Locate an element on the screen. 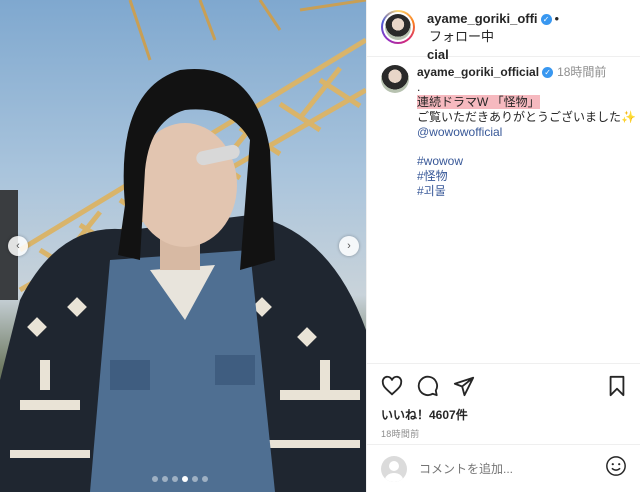 The image size is (640, 492). hashtag-link: #wowow is located at coordinates (527, 161).